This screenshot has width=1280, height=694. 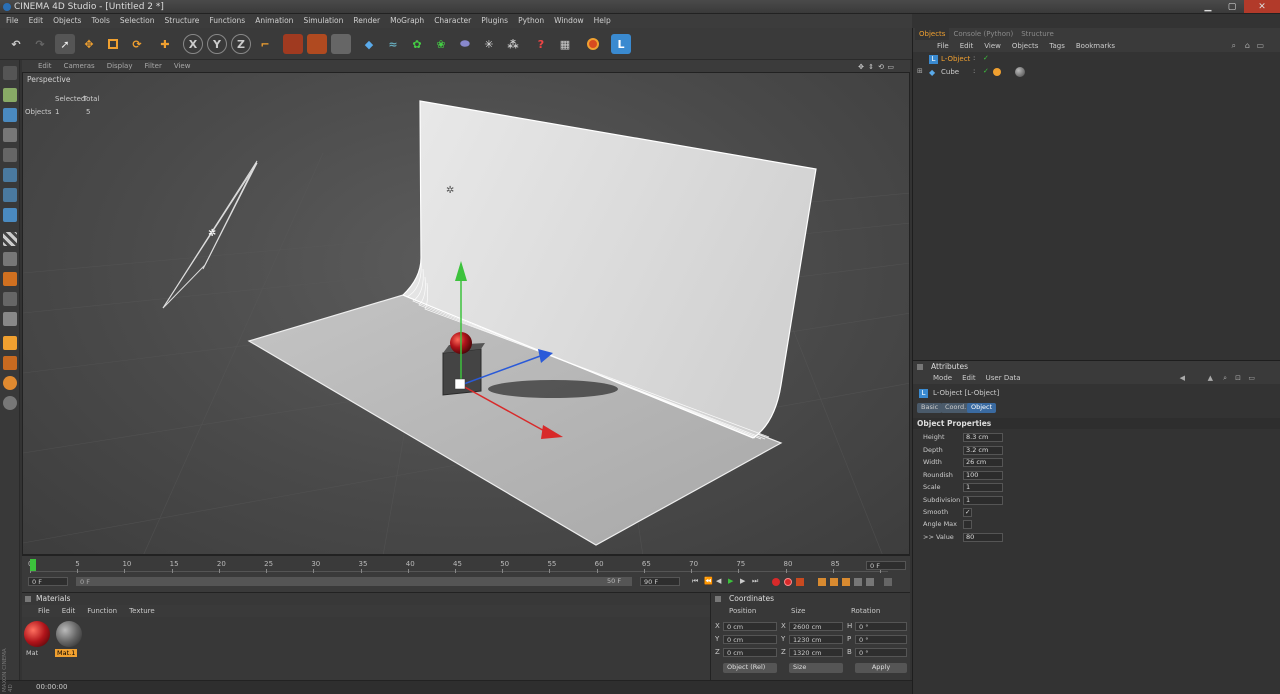 What do you see at coordinates (565, 44) in the screenshot?
I see `grid-icon: ▦` at bounding box center [565, 44].